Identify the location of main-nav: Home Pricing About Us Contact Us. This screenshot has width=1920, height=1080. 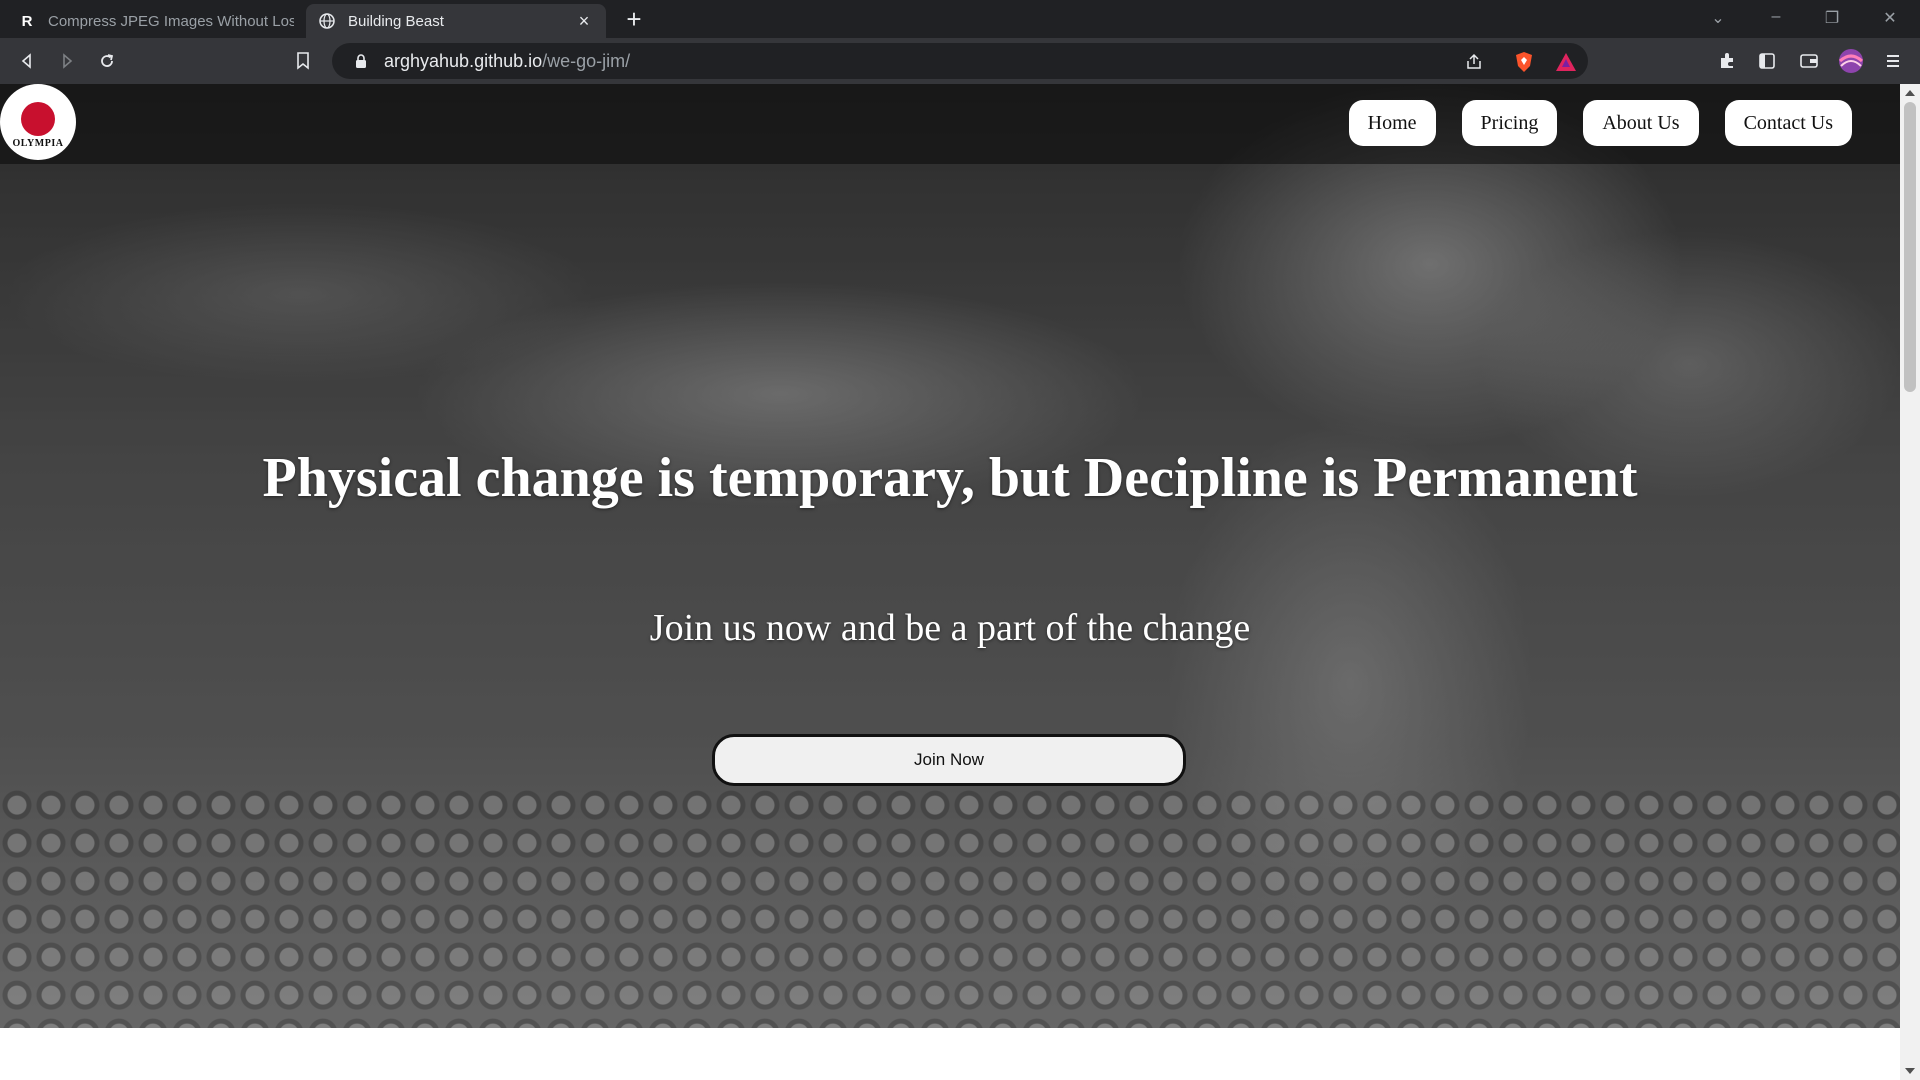
(1600, 123).